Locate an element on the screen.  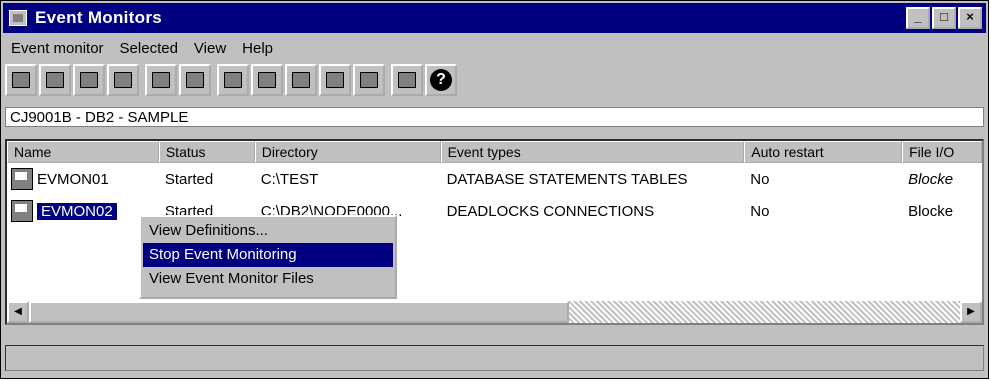
details-icon is located at coordinates (161, 80).